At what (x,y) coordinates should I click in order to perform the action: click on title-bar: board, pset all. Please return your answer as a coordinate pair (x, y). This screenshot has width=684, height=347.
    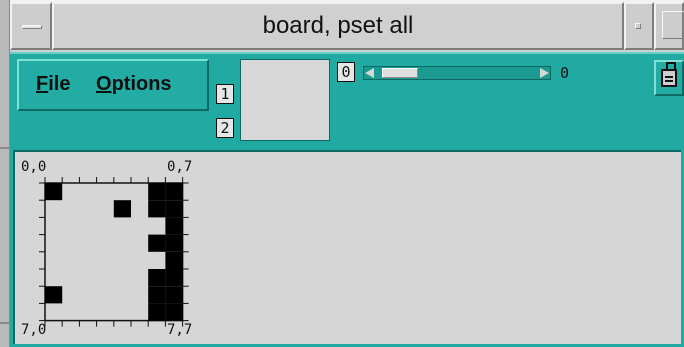
    Looking at the image, I should click on (347, 26).